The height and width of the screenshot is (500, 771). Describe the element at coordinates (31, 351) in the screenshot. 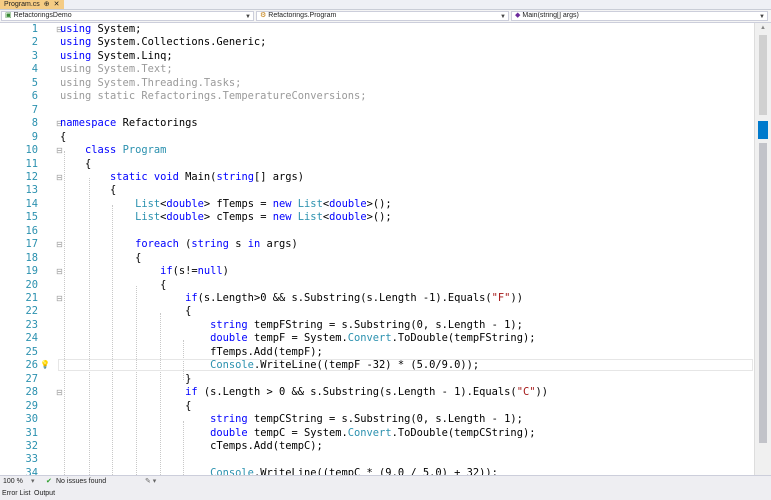

I see `line-number: 25` at that location.